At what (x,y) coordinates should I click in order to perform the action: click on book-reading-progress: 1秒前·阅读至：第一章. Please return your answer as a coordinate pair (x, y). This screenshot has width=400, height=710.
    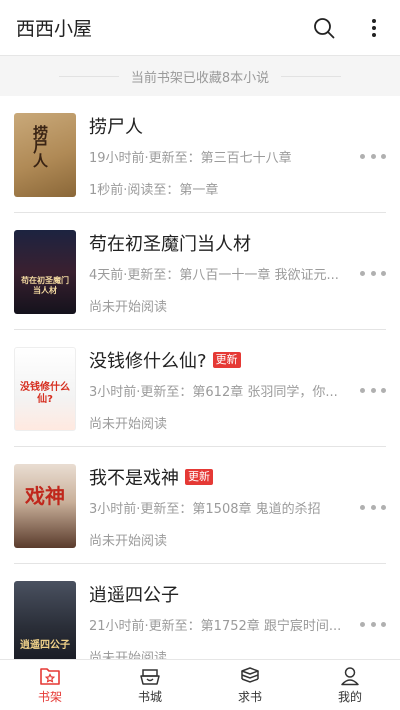
    Looking at the image, I should click on (154, 190).